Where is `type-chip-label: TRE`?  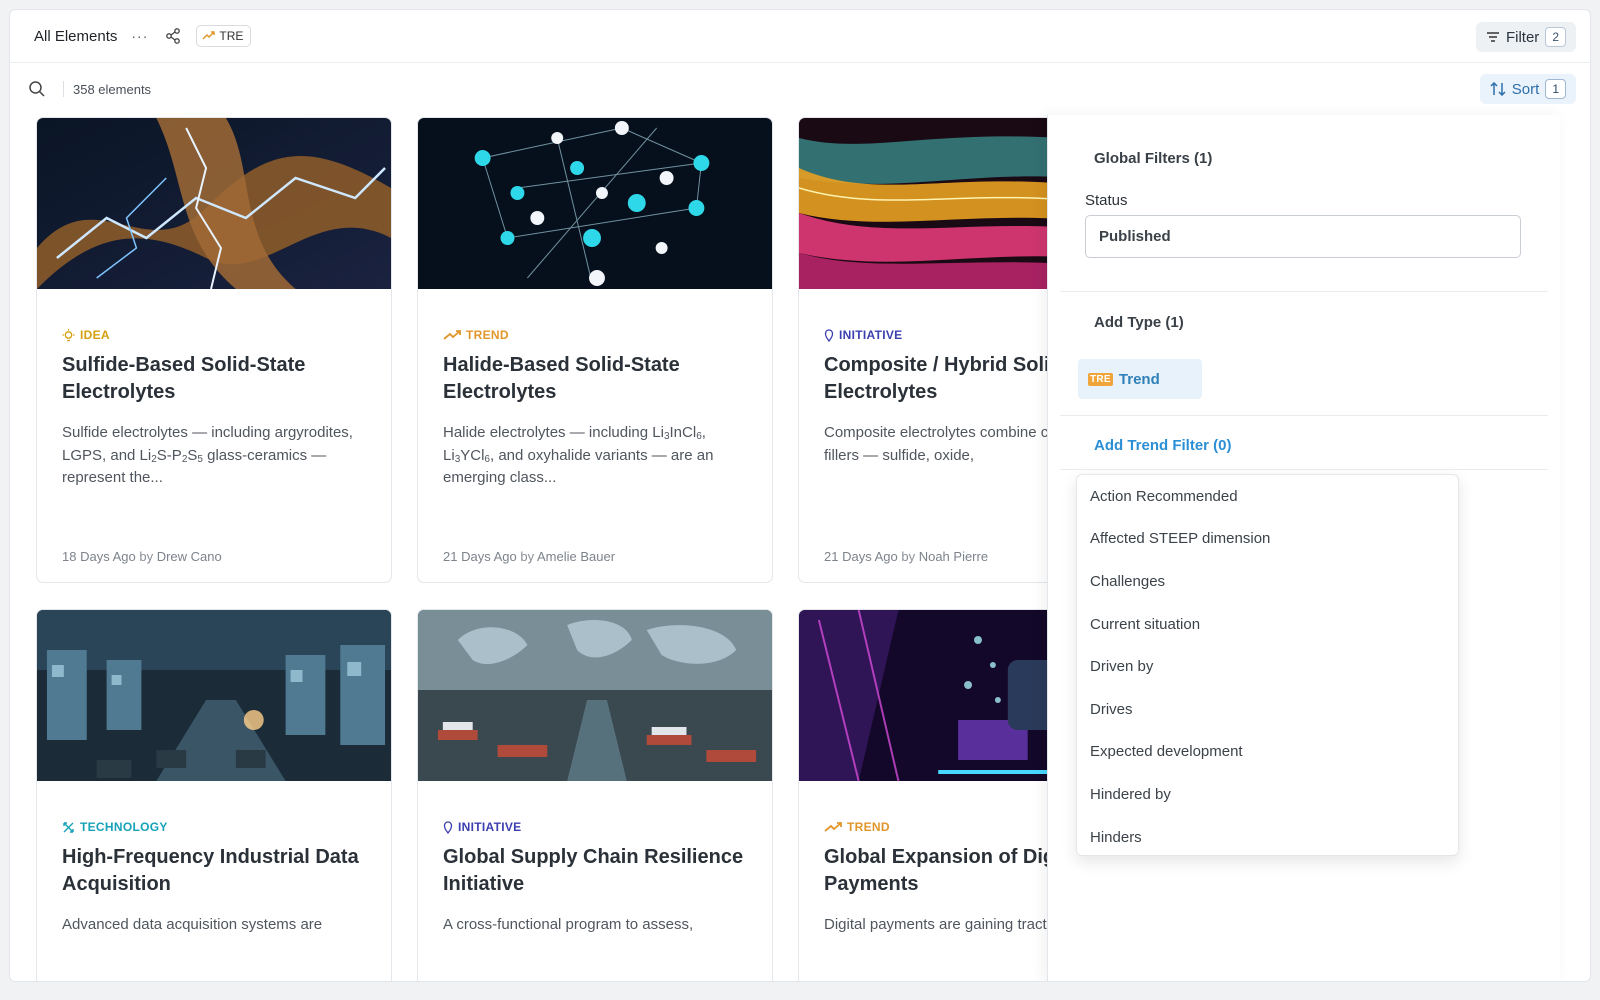 type-chip-label: TRE is located at coordinates (231, 36).